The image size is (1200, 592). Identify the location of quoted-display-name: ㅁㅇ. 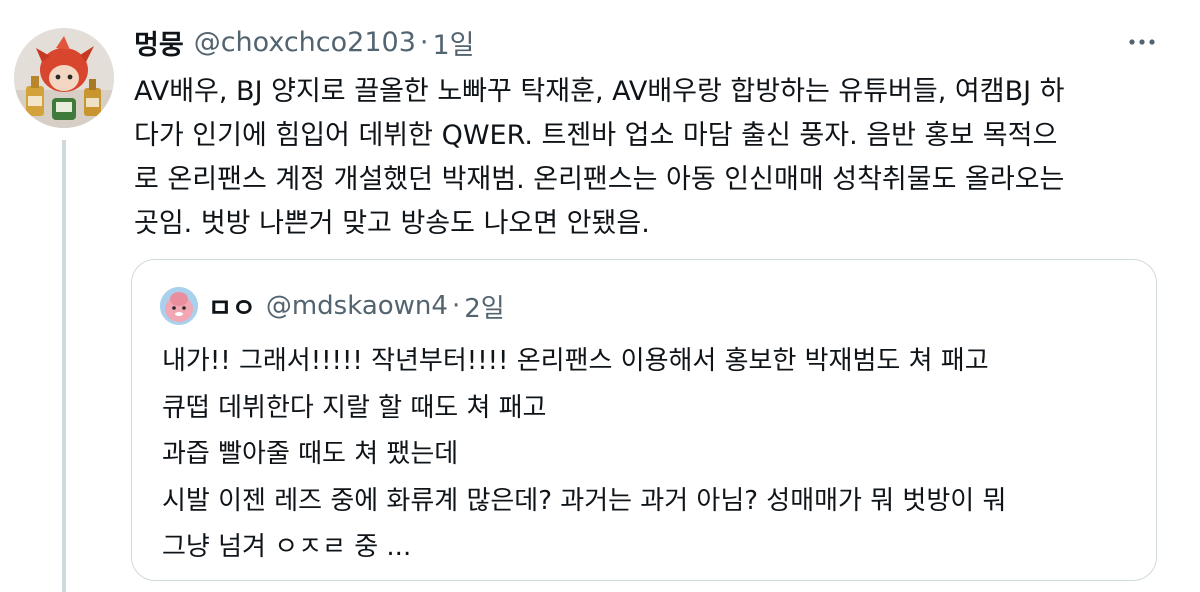
(232, 306).